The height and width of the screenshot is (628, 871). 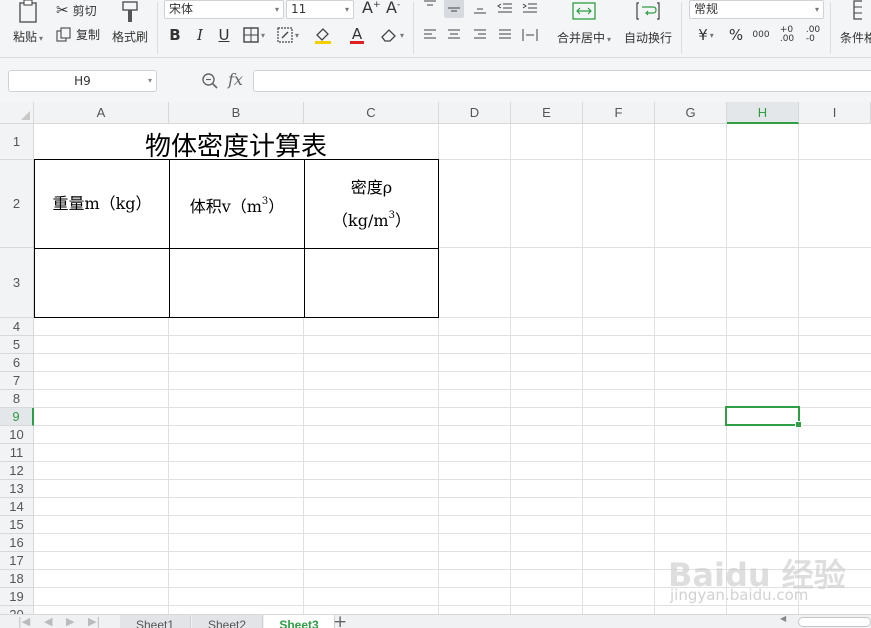 I want to click on align-left-button, so click(x=430, y=35).